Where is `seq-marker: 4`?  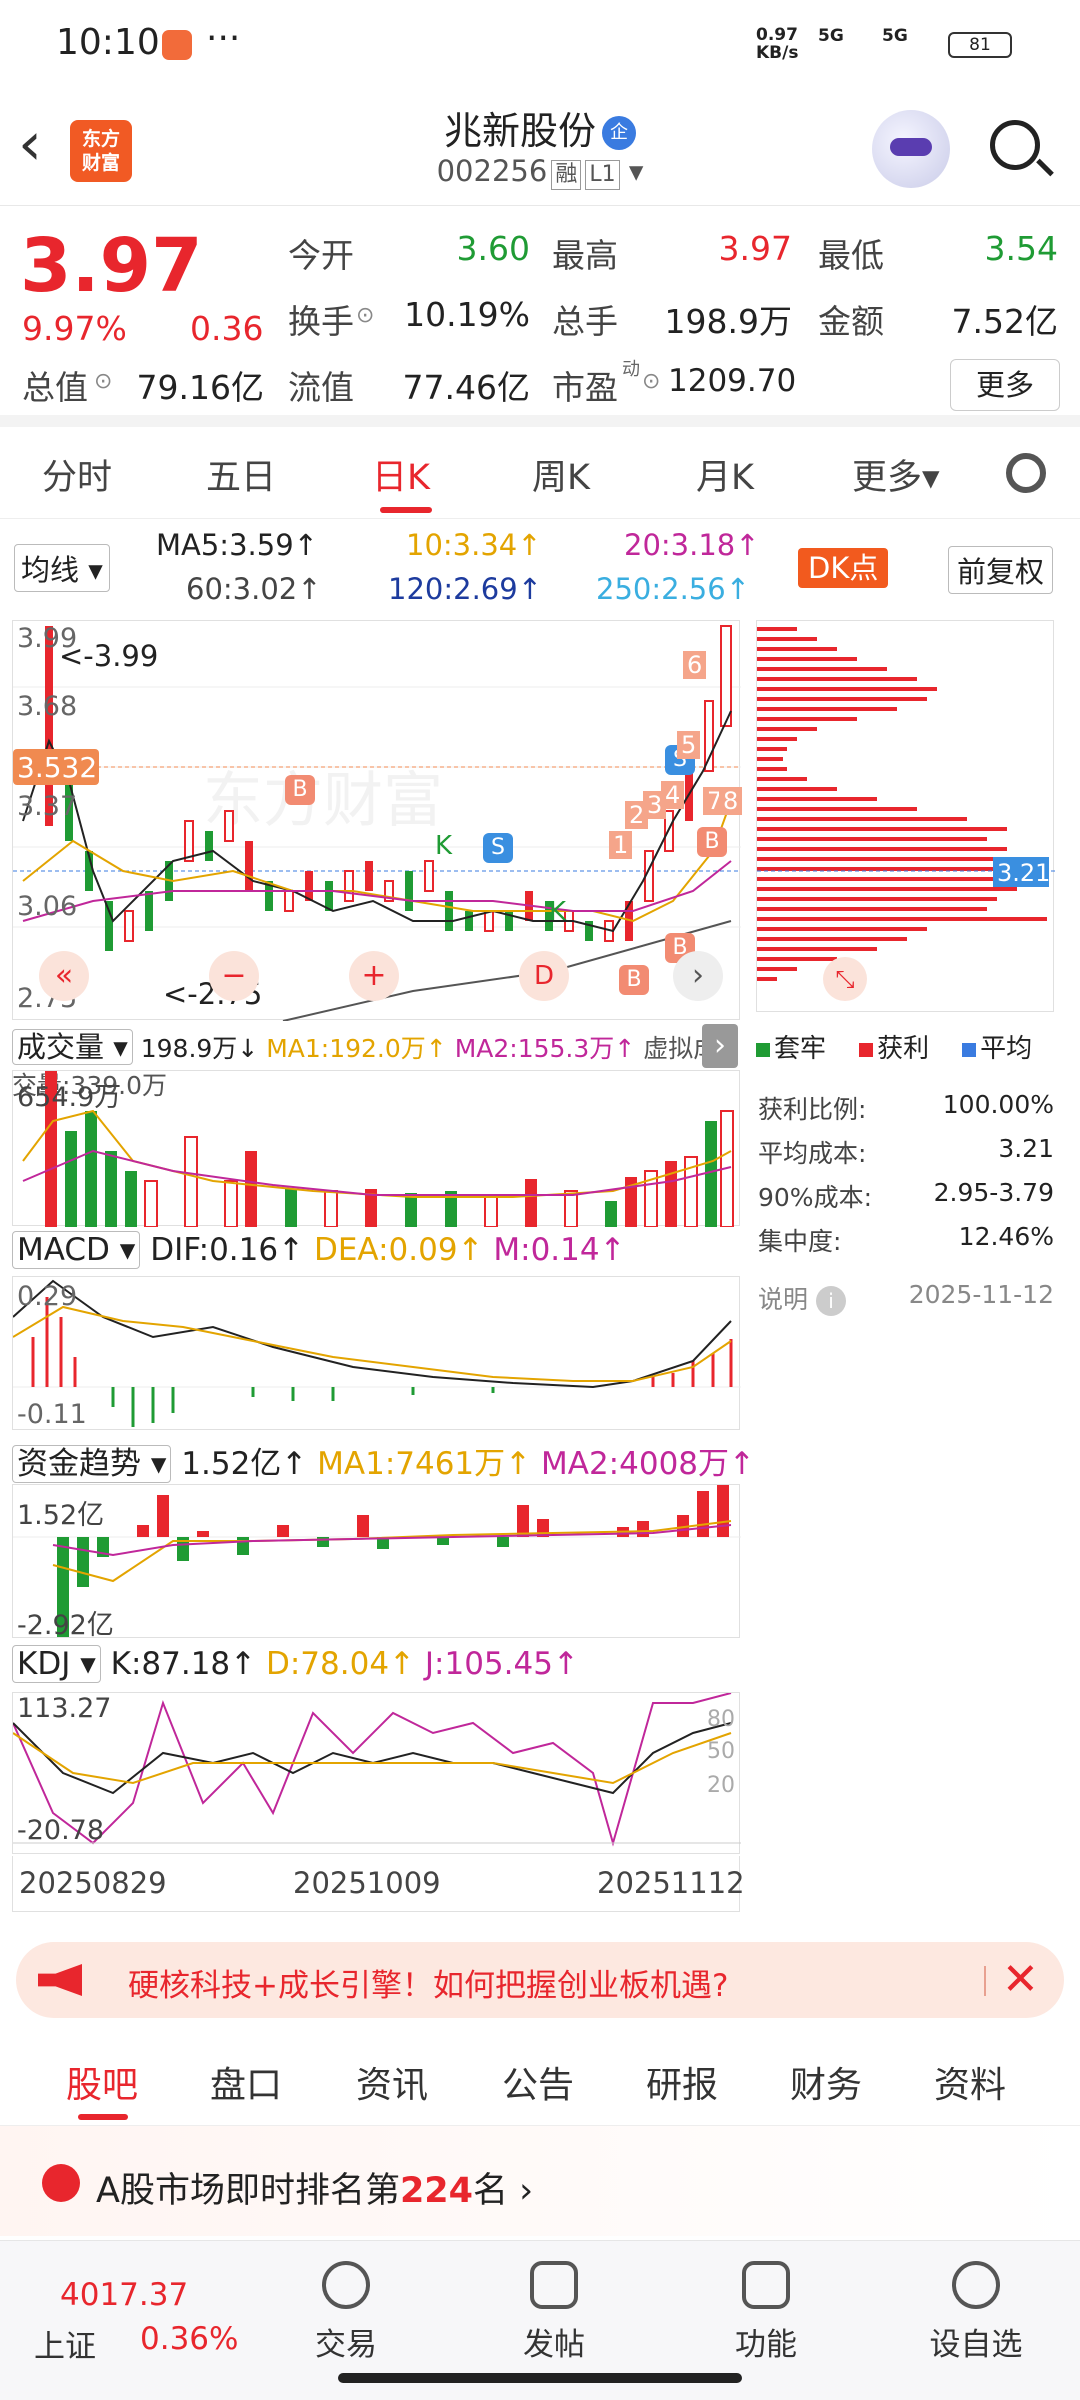 seq-marker: 4 is located at coordinates (673, 795).